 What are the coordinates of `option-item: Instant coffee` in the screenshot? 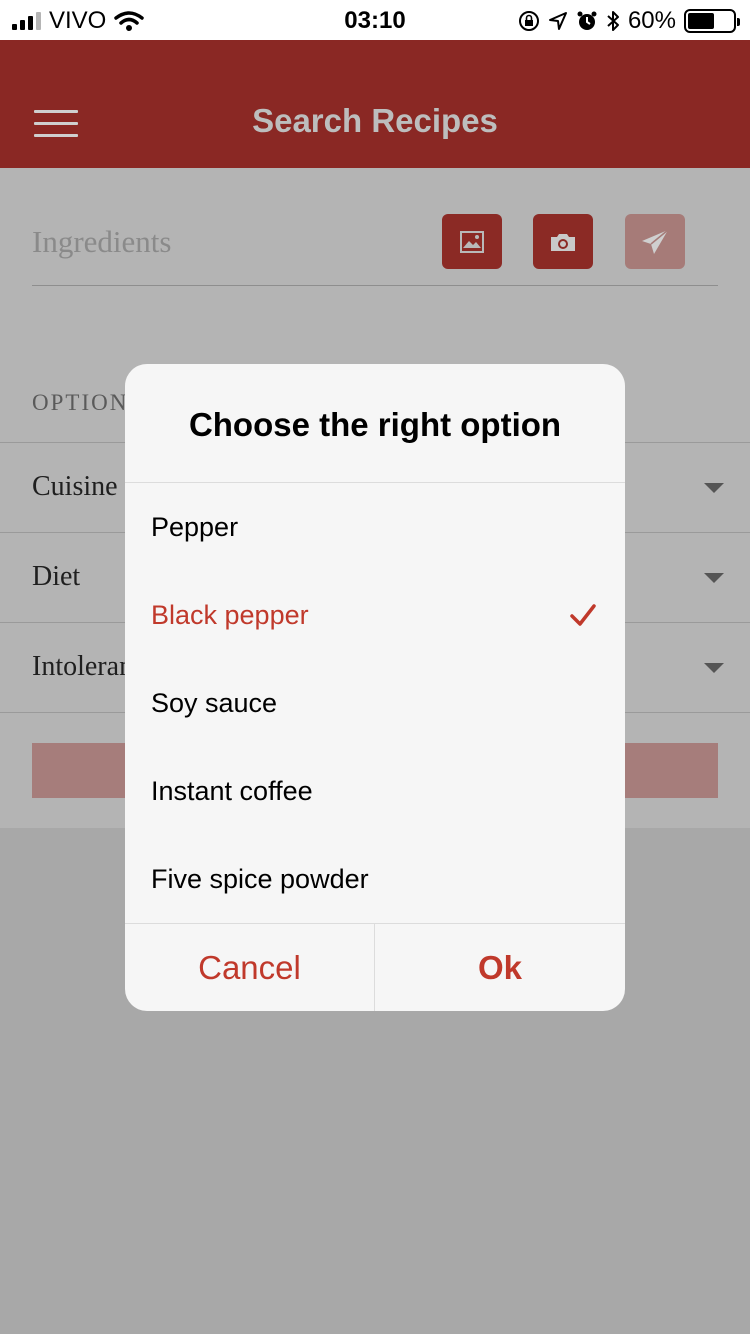 It's located at (375, 792).